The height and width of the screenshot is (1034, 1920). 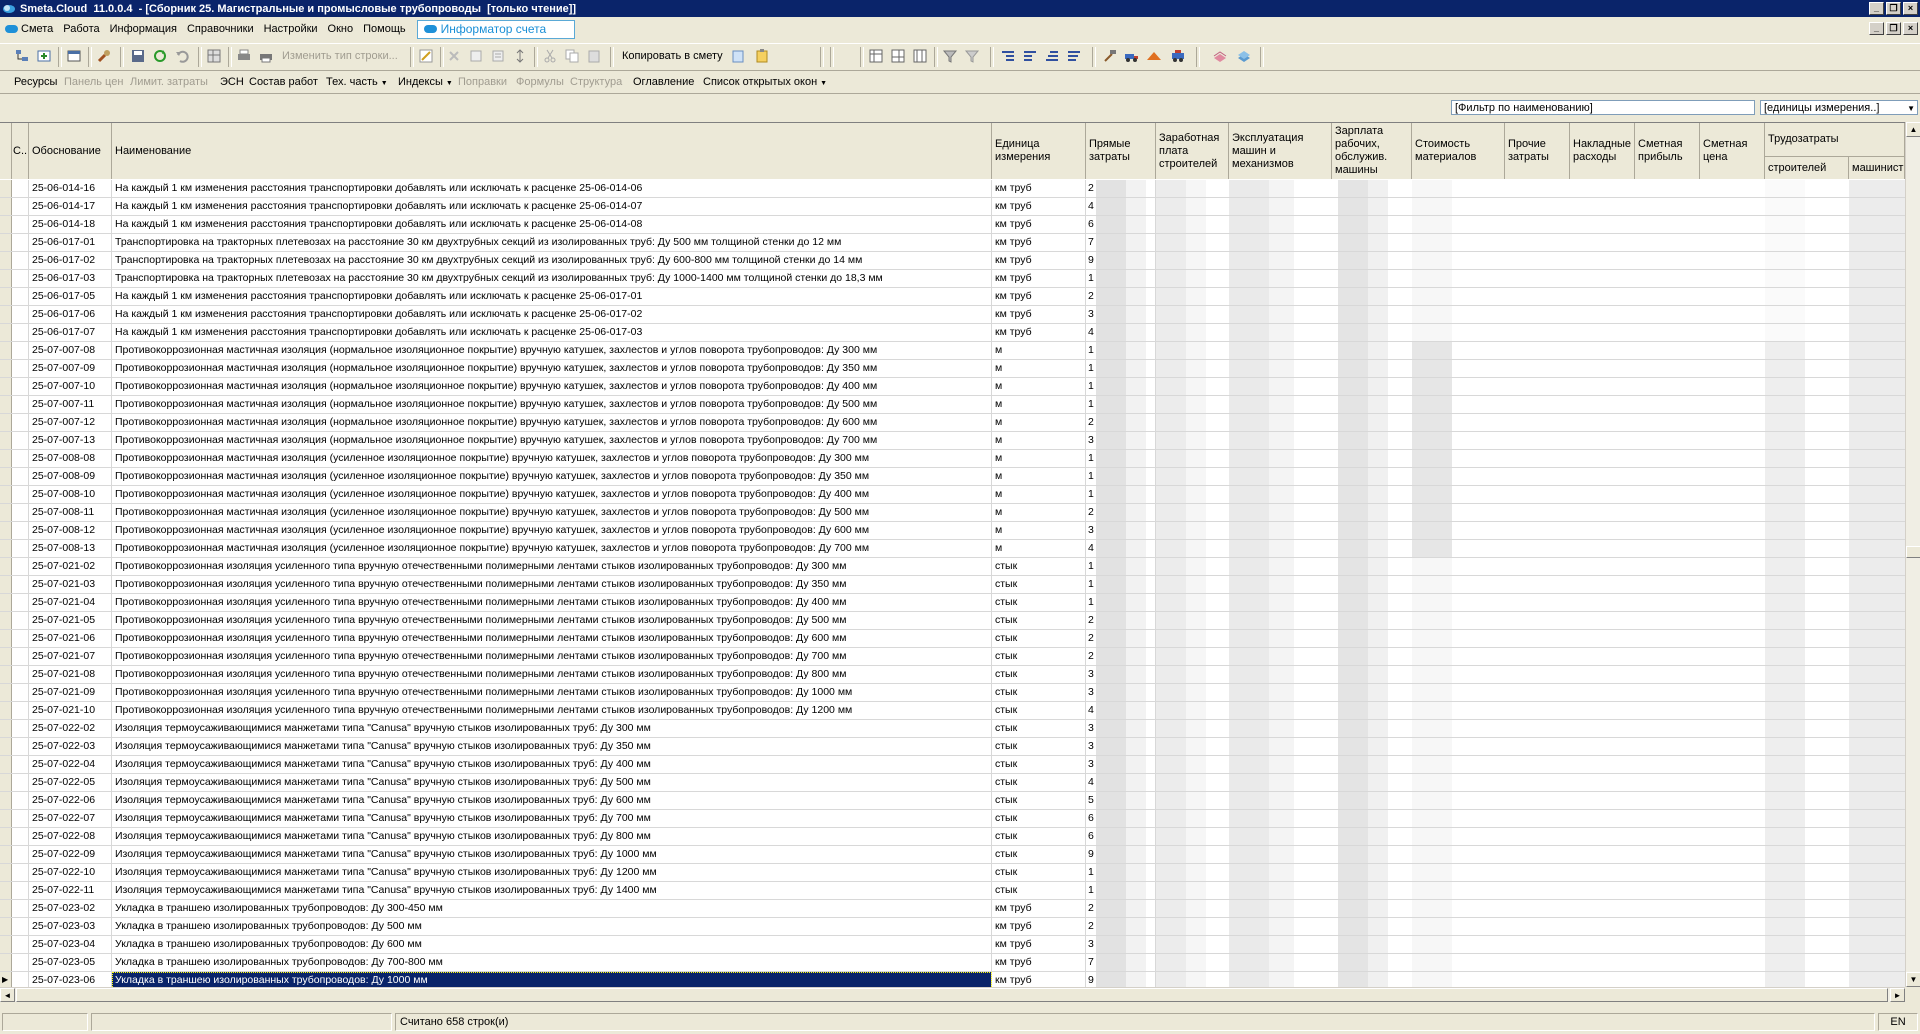 I want to click on machine-icon, so click(x=1178, y=56).